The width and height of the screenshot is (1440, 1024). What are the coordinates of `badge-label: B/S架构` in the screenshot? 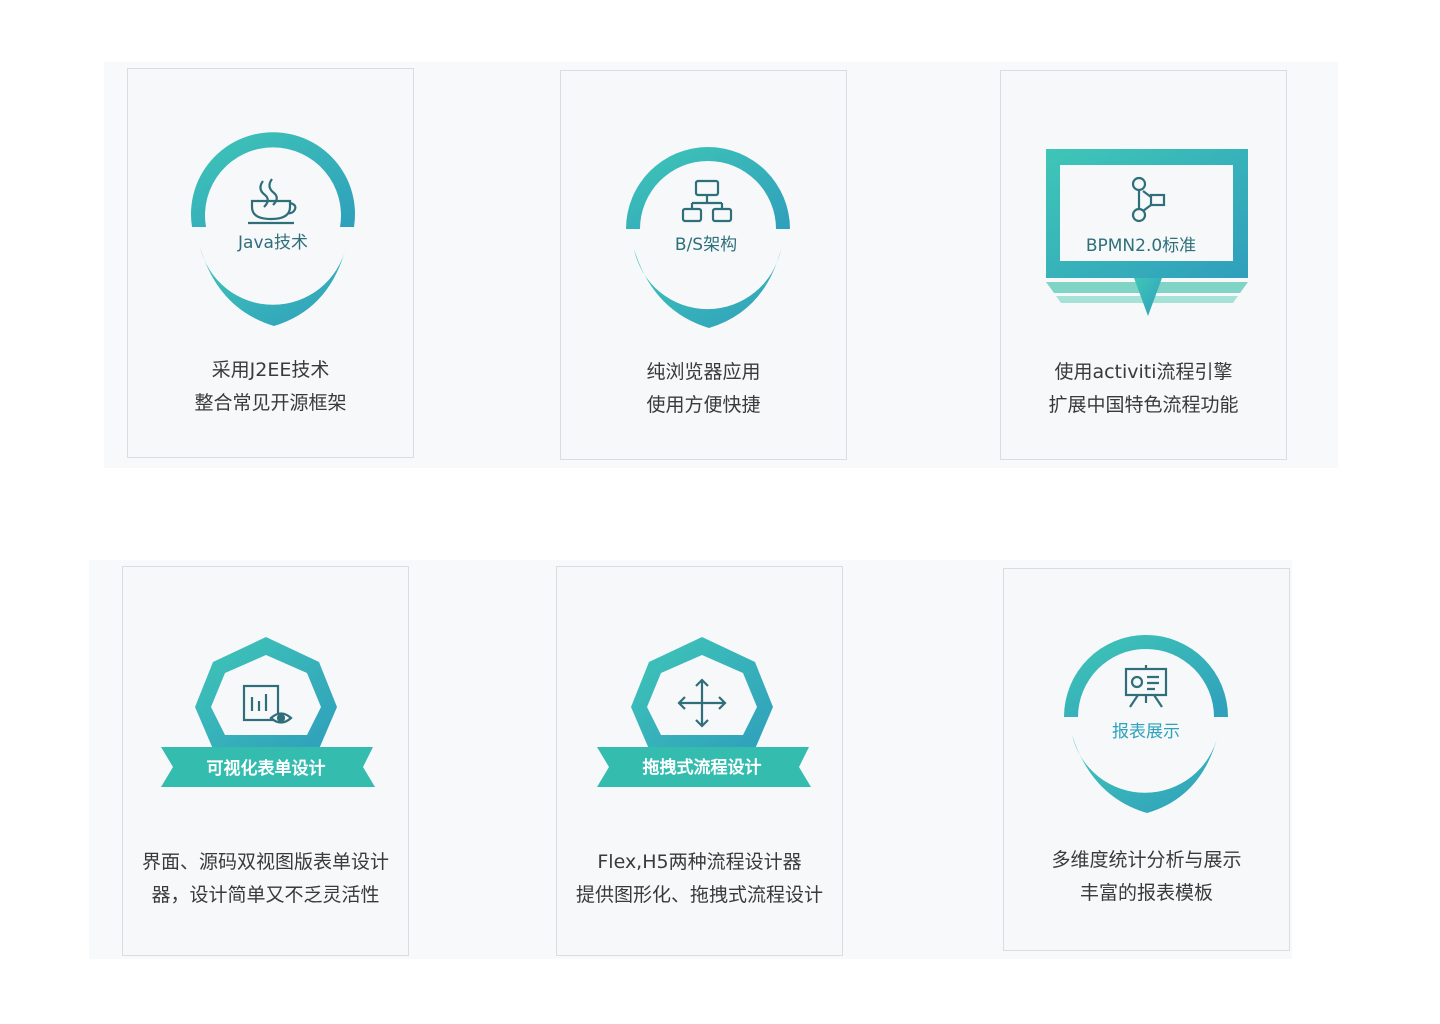 It's located at (706, 245).